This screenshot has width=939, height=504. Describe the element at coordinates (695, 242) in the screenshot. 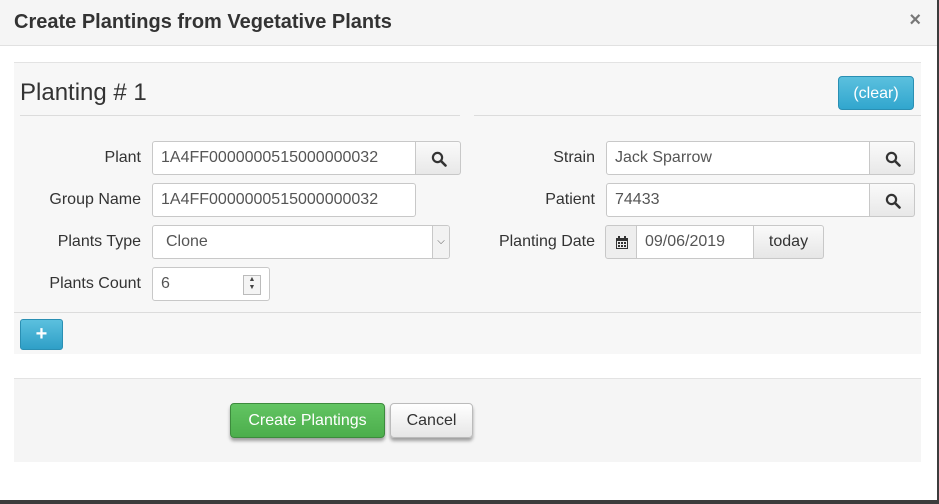

I see `planting-date-input: 09/06/2019` at that location.